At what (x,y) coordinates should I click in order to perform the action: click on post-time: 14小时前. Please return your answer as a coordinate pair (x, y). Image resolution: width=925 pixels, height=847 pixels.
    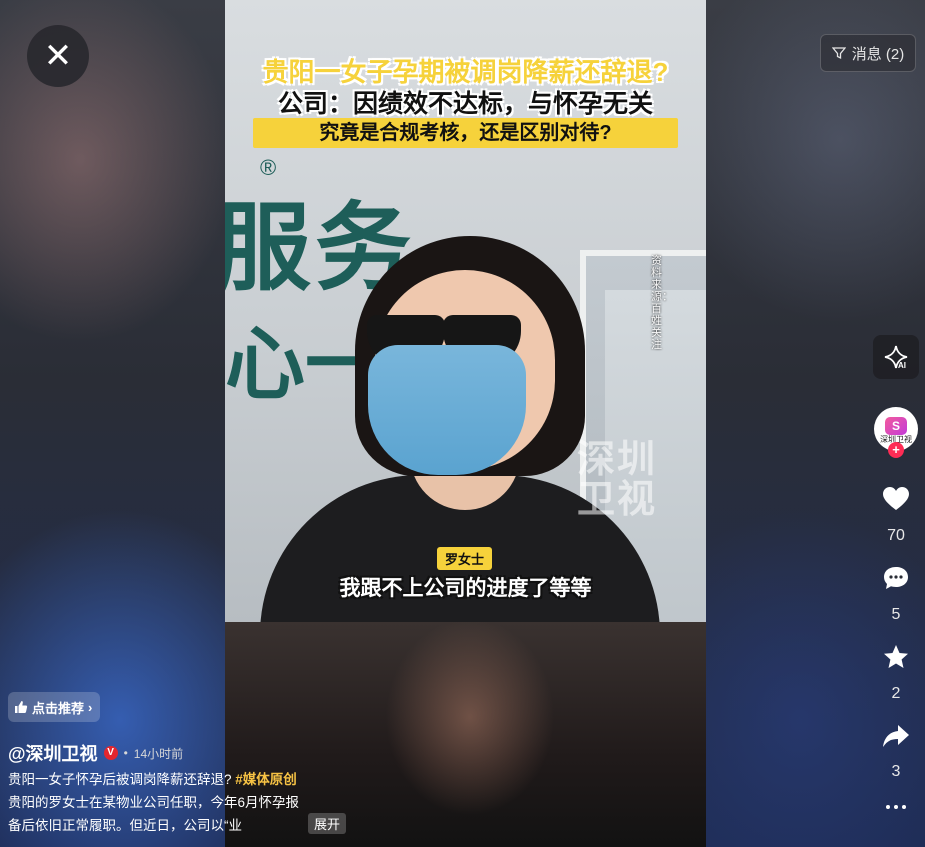
    Looking at the image, I should click on (158, 753).